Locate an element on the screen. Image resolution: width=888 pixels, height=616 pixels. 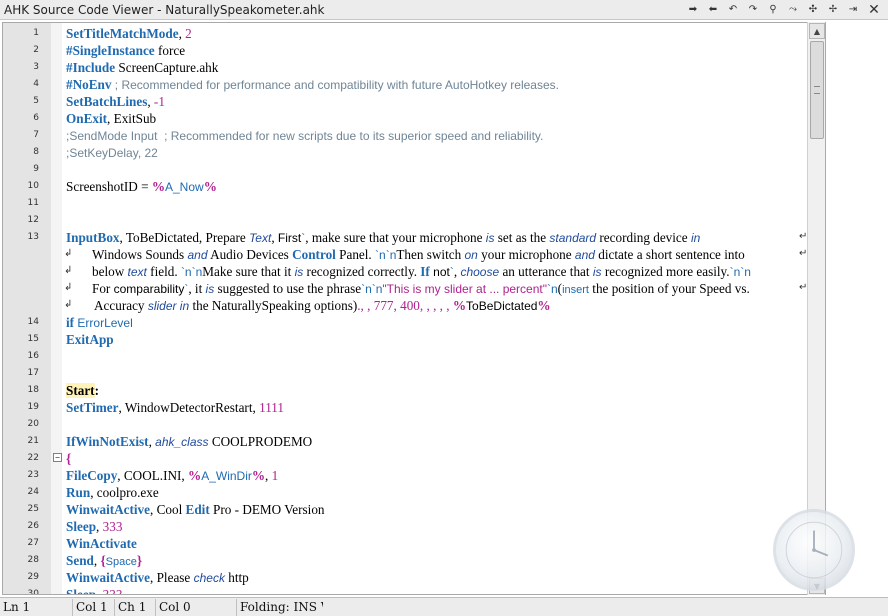
line-number: 25 is located at coordinates (33, 509).